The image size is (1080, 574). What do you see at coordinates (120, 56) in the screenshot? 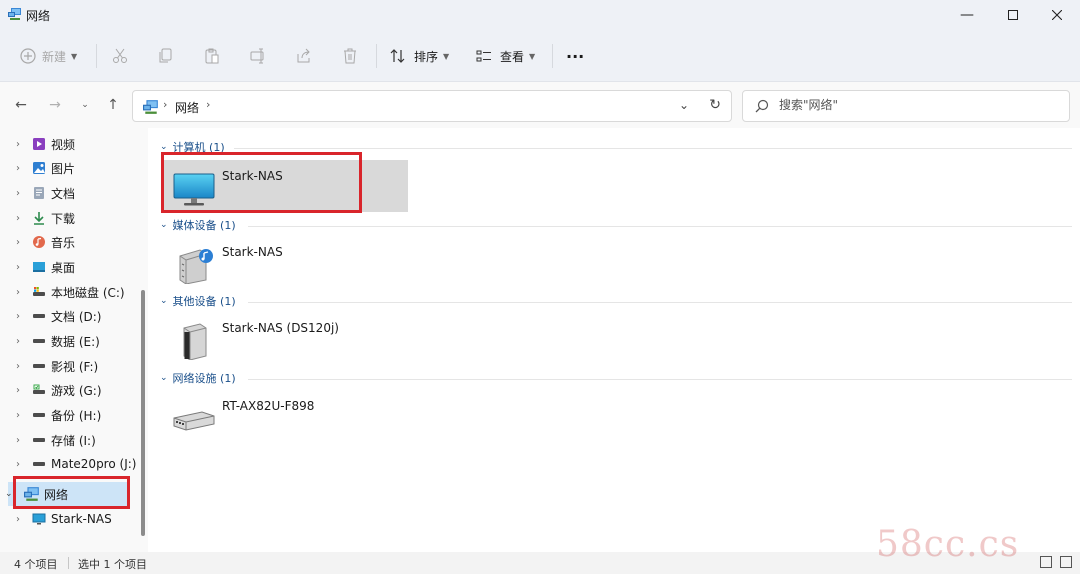
I see `cut-button` at bounding box center [120, 56].